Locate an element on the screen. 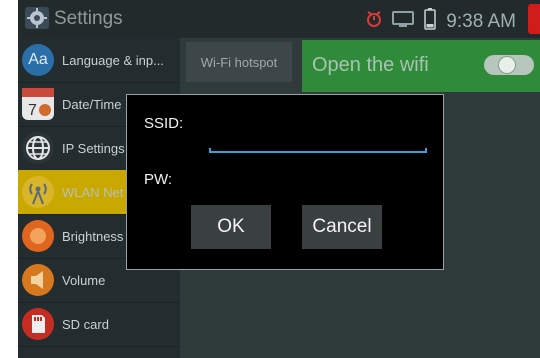 Image resolution: width=540 pixels, height=358 pixels. toggle-knob is located at coordinates (507, 65).